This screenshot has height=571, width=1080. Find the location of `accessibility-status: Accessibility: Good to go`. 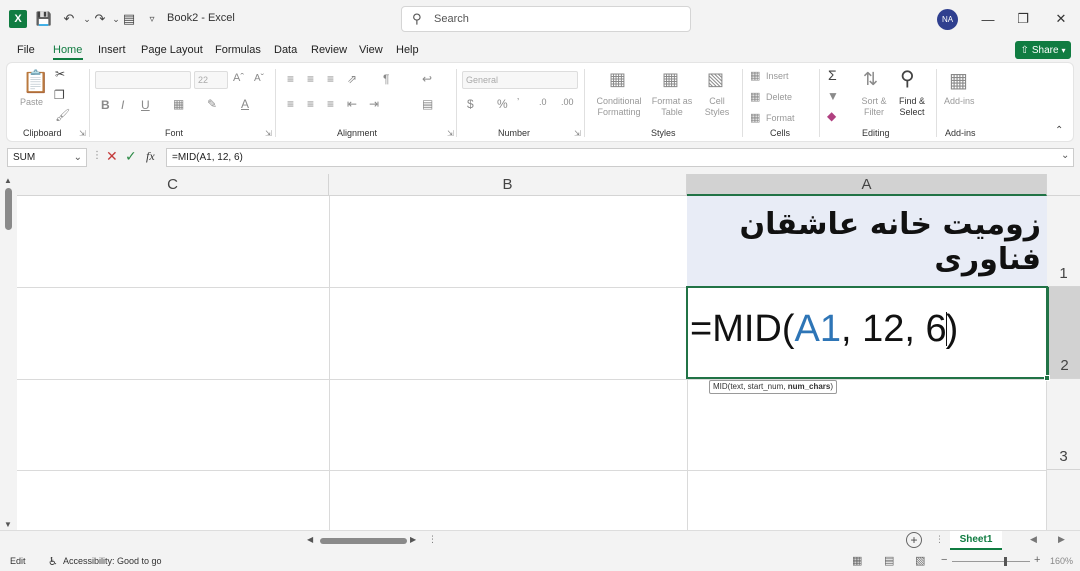

accessibility-status: Accessibility: Good to go is located at coordinates (112, 561).